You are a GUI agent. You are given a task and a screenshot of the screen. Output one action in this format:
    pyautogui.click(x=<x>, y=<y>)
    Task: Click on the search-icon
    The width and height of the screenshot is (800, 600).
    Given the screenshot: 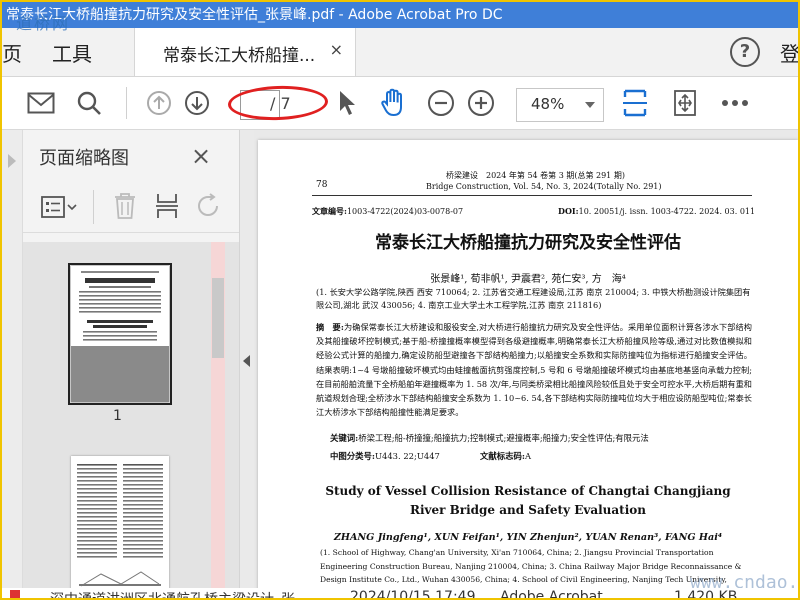 What is the action you would take?
    pyautogui.click(x=89, y=103)
    